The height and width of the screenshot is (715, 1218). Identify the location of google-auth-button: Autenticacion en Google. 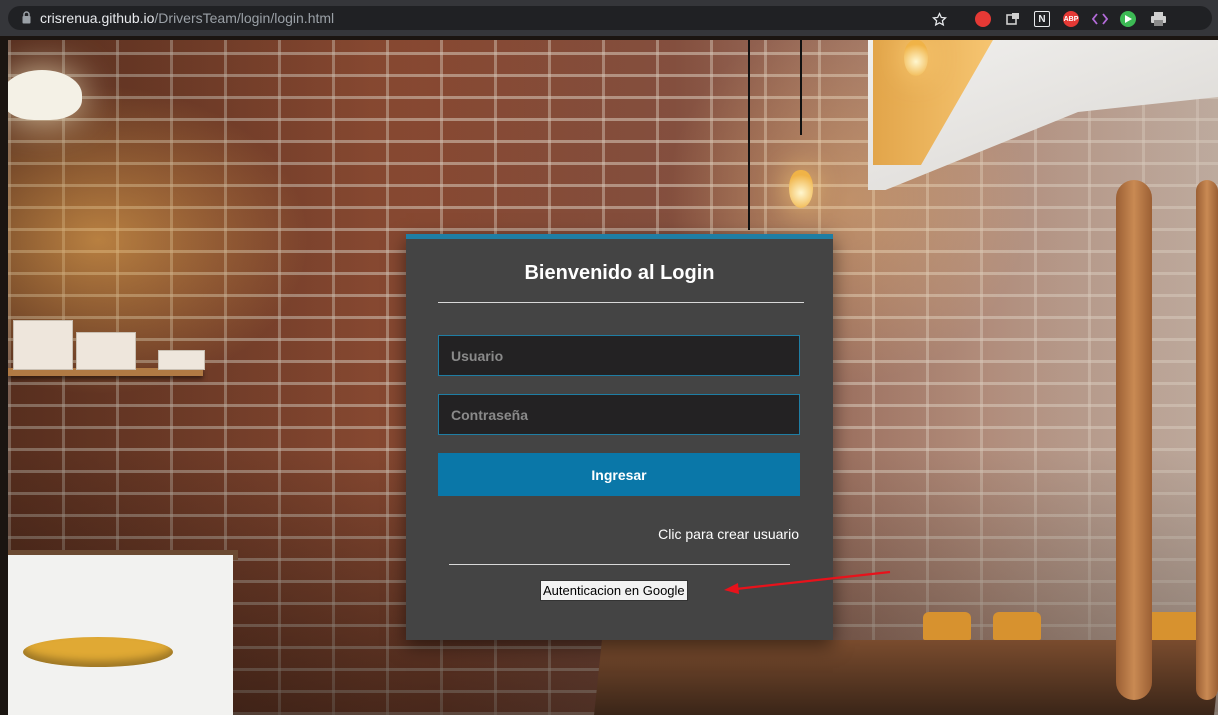
(614, 590).